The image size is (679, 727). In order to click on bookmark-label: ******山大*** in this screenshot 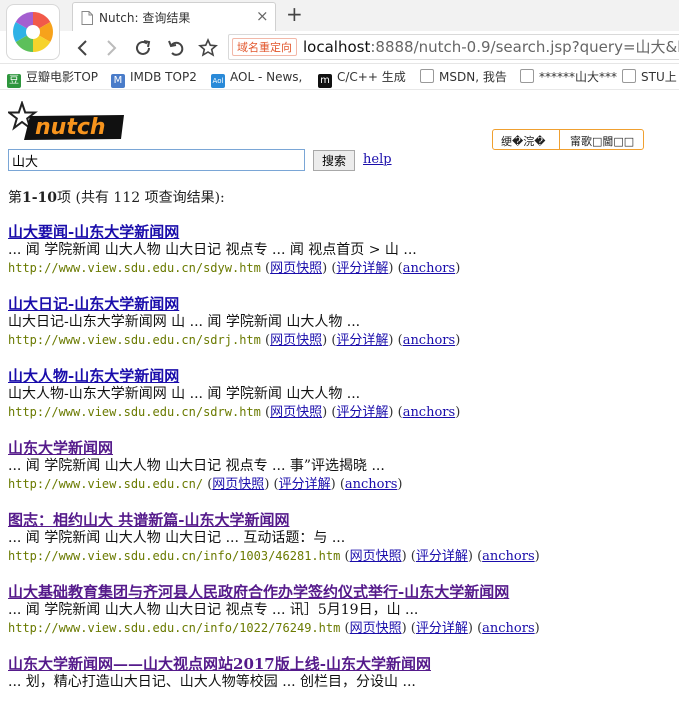, I will do `click(578, 77)`.